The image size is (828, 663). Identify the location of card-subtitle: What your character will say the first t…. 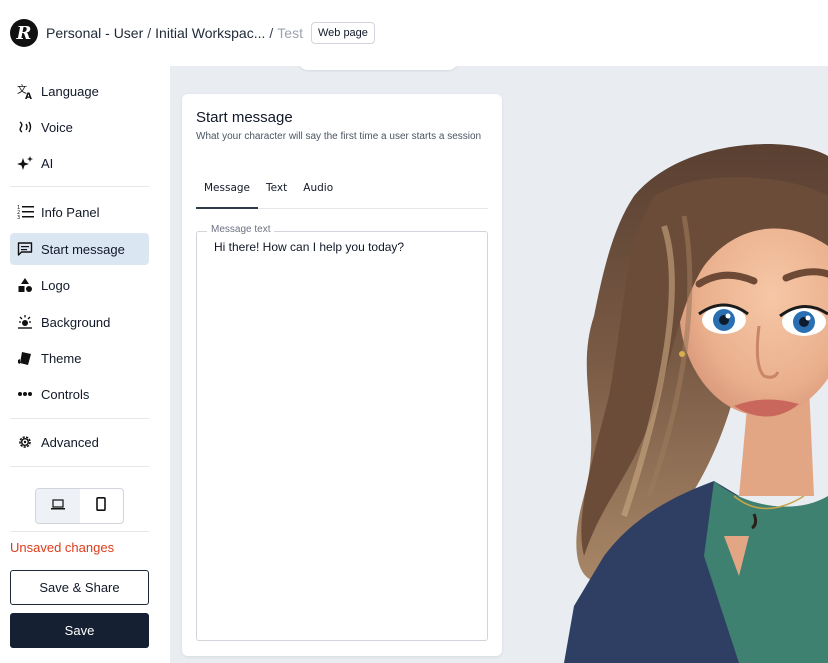
(339, 136).